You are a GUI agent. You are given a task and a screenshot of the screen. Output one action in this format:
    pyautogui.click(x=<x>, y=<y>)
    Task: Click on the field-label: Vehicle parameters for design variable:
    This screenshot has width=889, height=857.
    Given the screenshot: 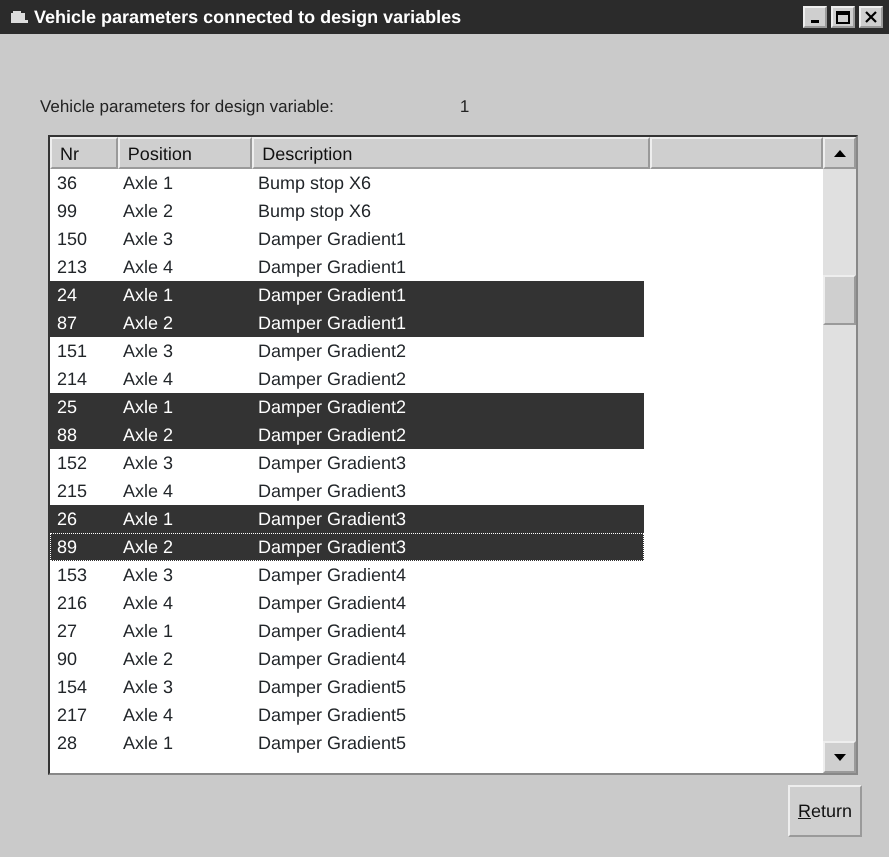 What is the action you would take?
    pyautogui.click(x=187, y=107)
    